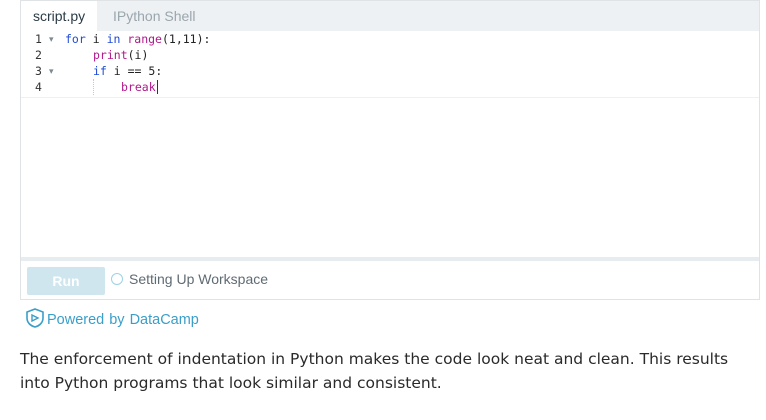 The image size is (766, 420). Describe the element at coordinates (100, 71) in the screenshot. I see `keyword-if: if` at that location.